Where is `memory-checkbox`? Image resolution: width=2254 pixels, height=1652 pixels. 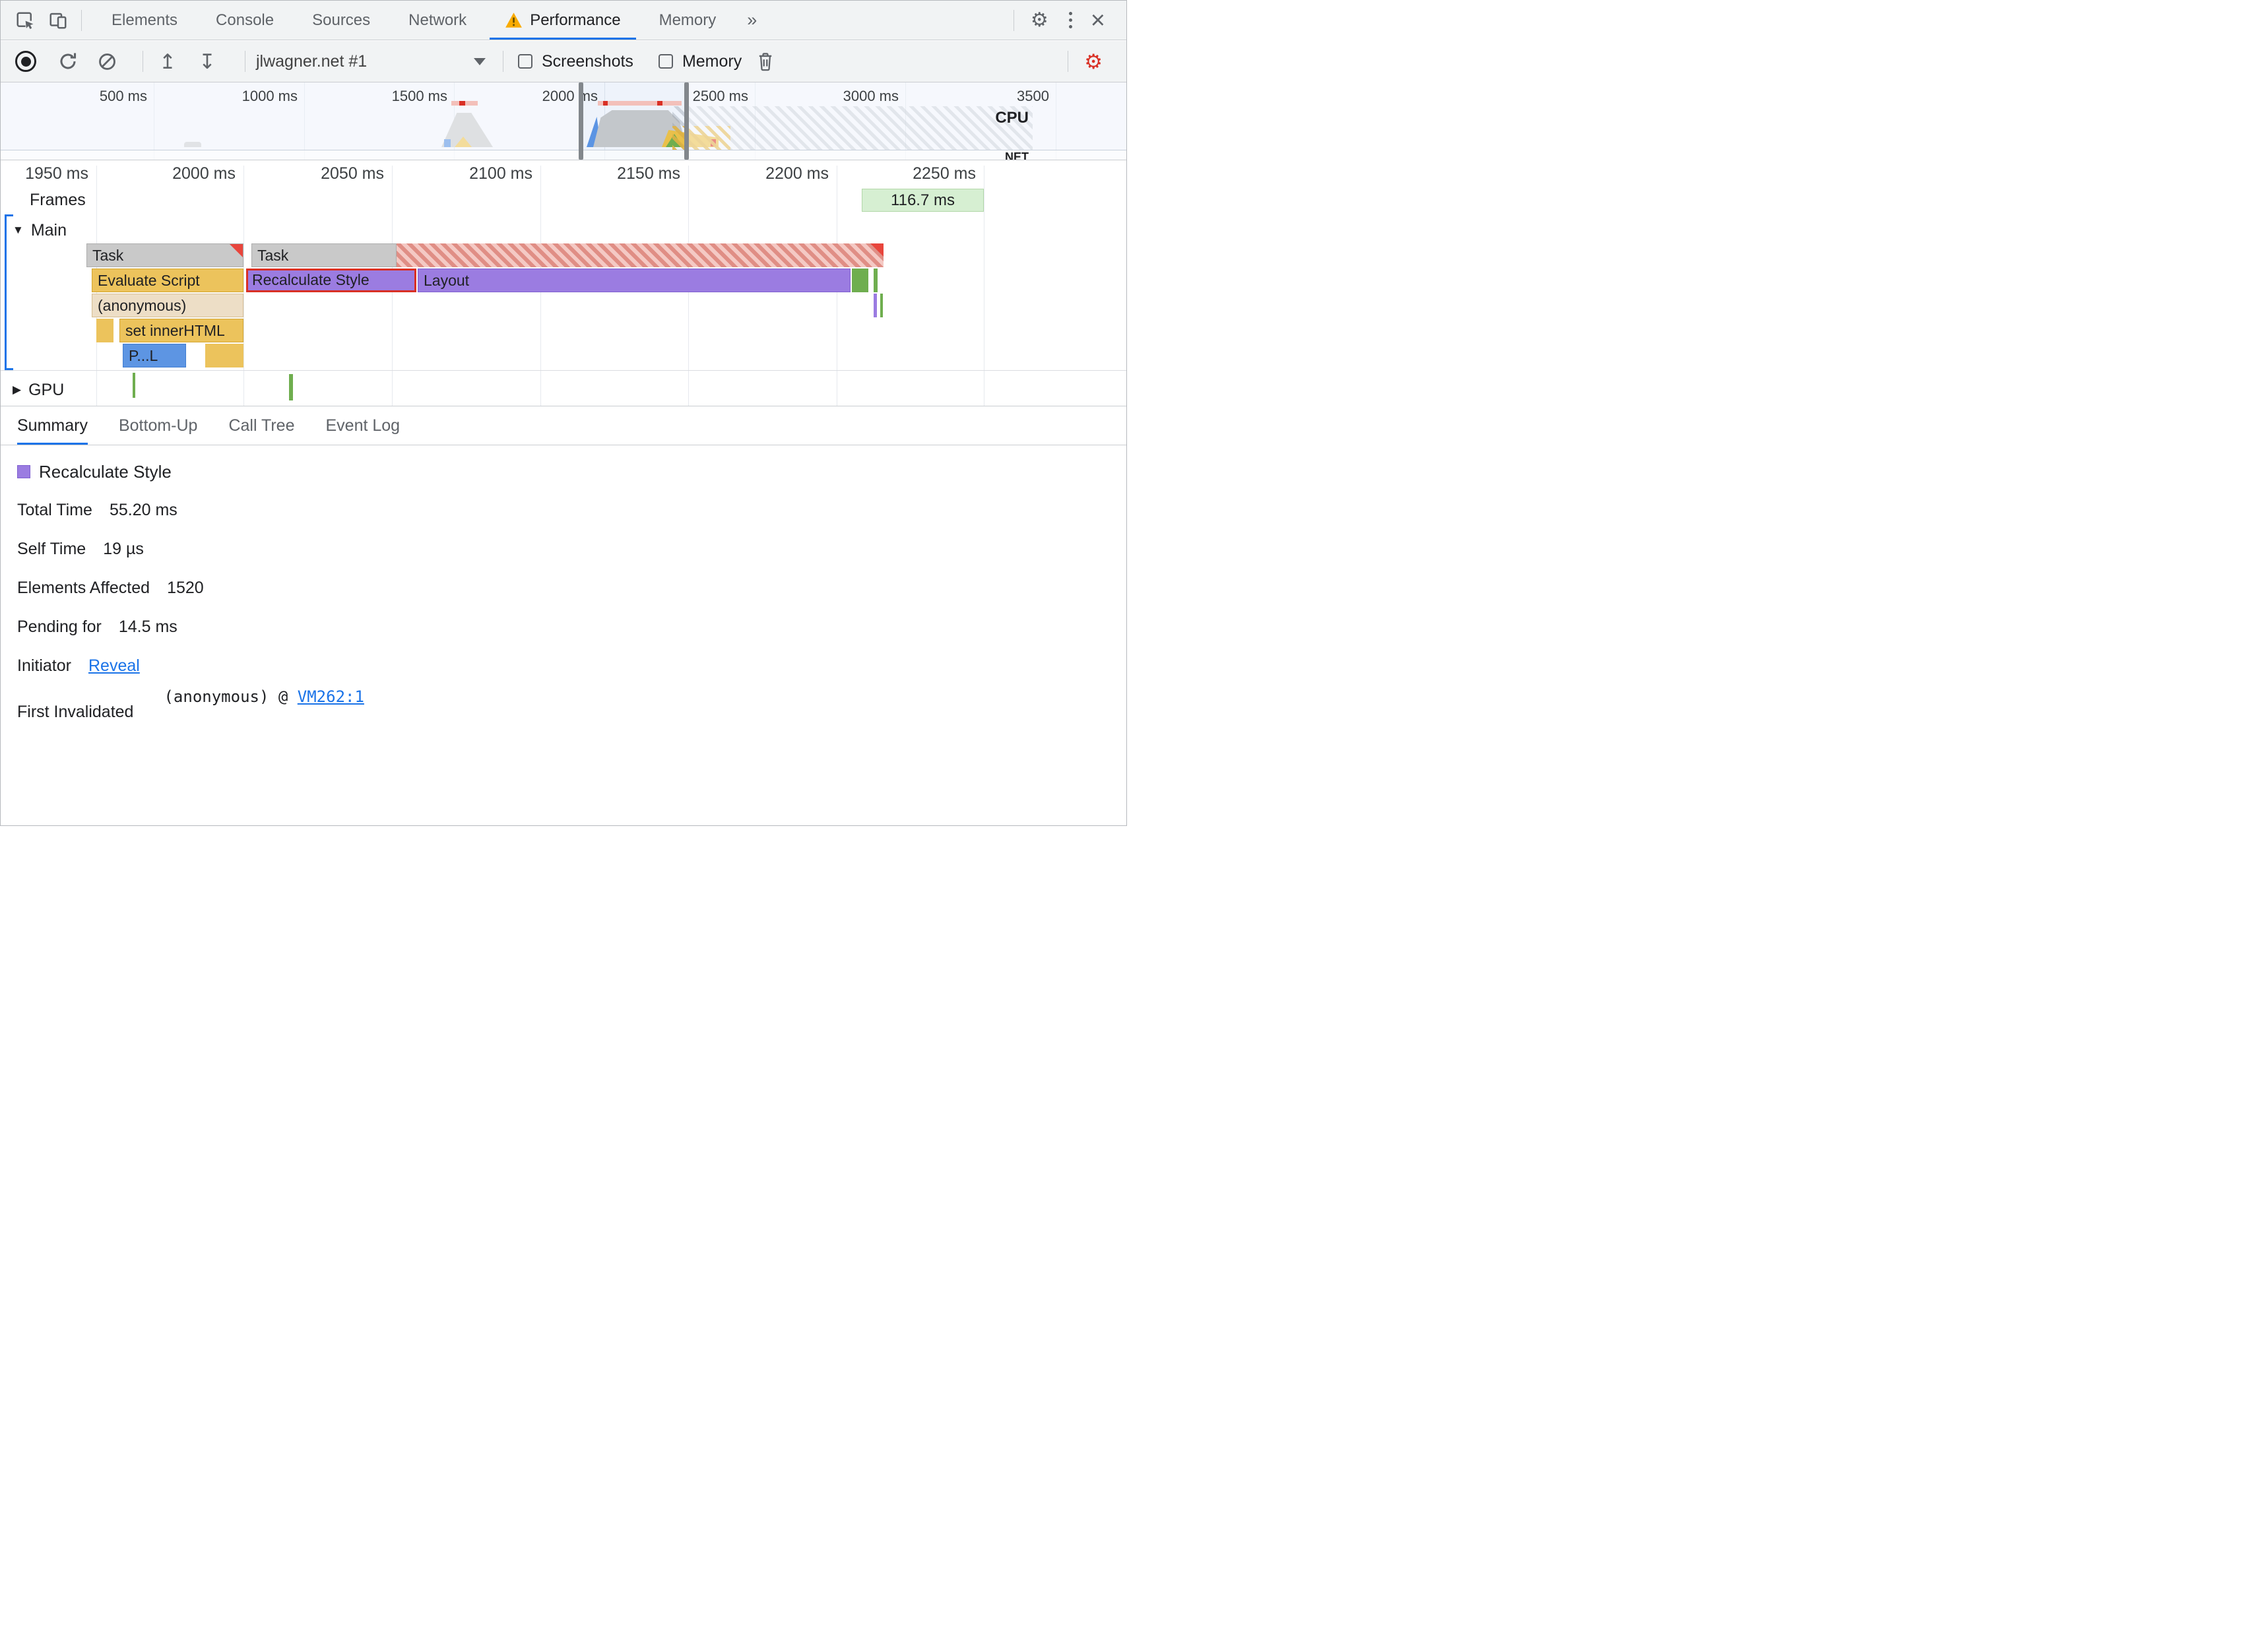
memory-checkbox is located at coordinates (665, 61).